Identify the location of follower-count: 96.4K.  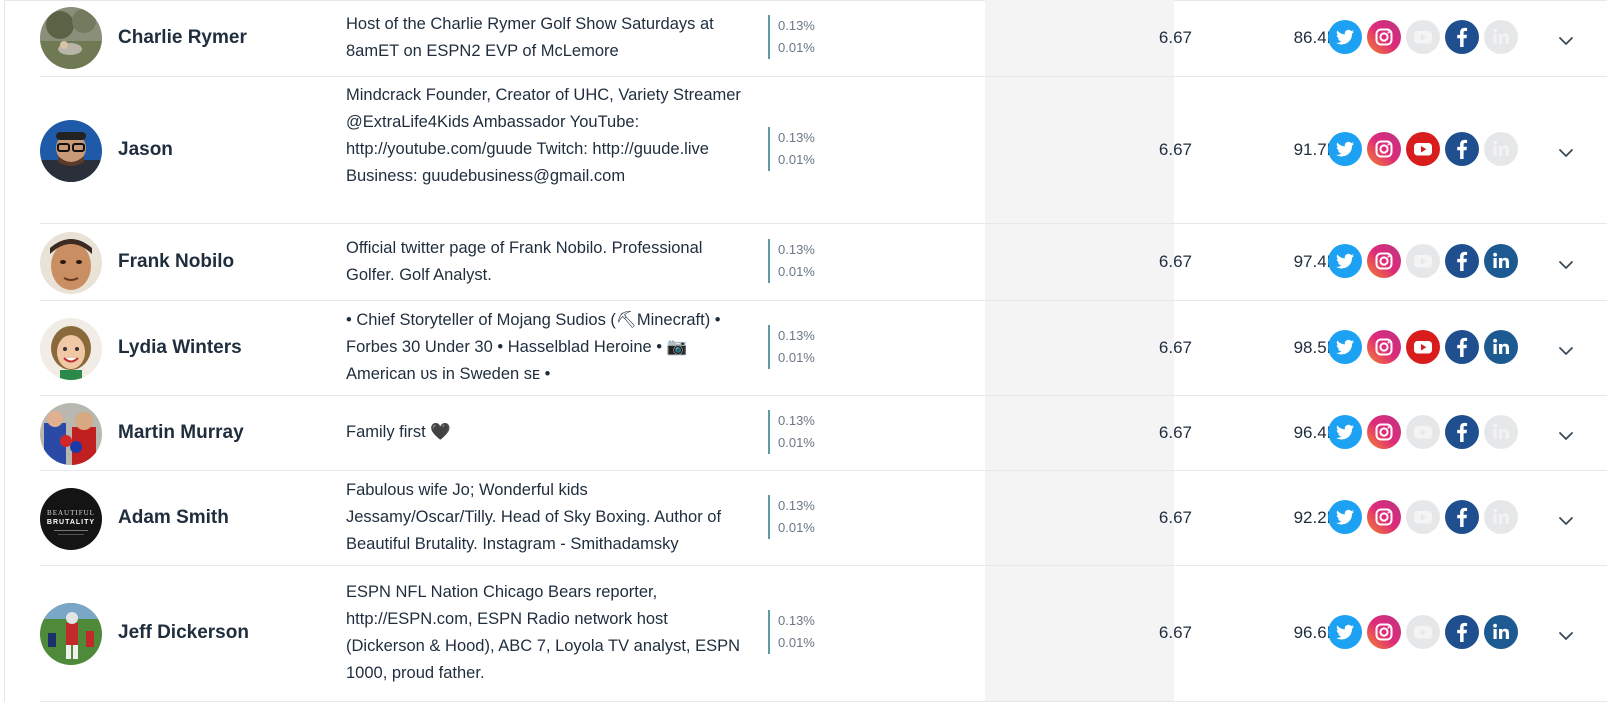
(1315, 432).